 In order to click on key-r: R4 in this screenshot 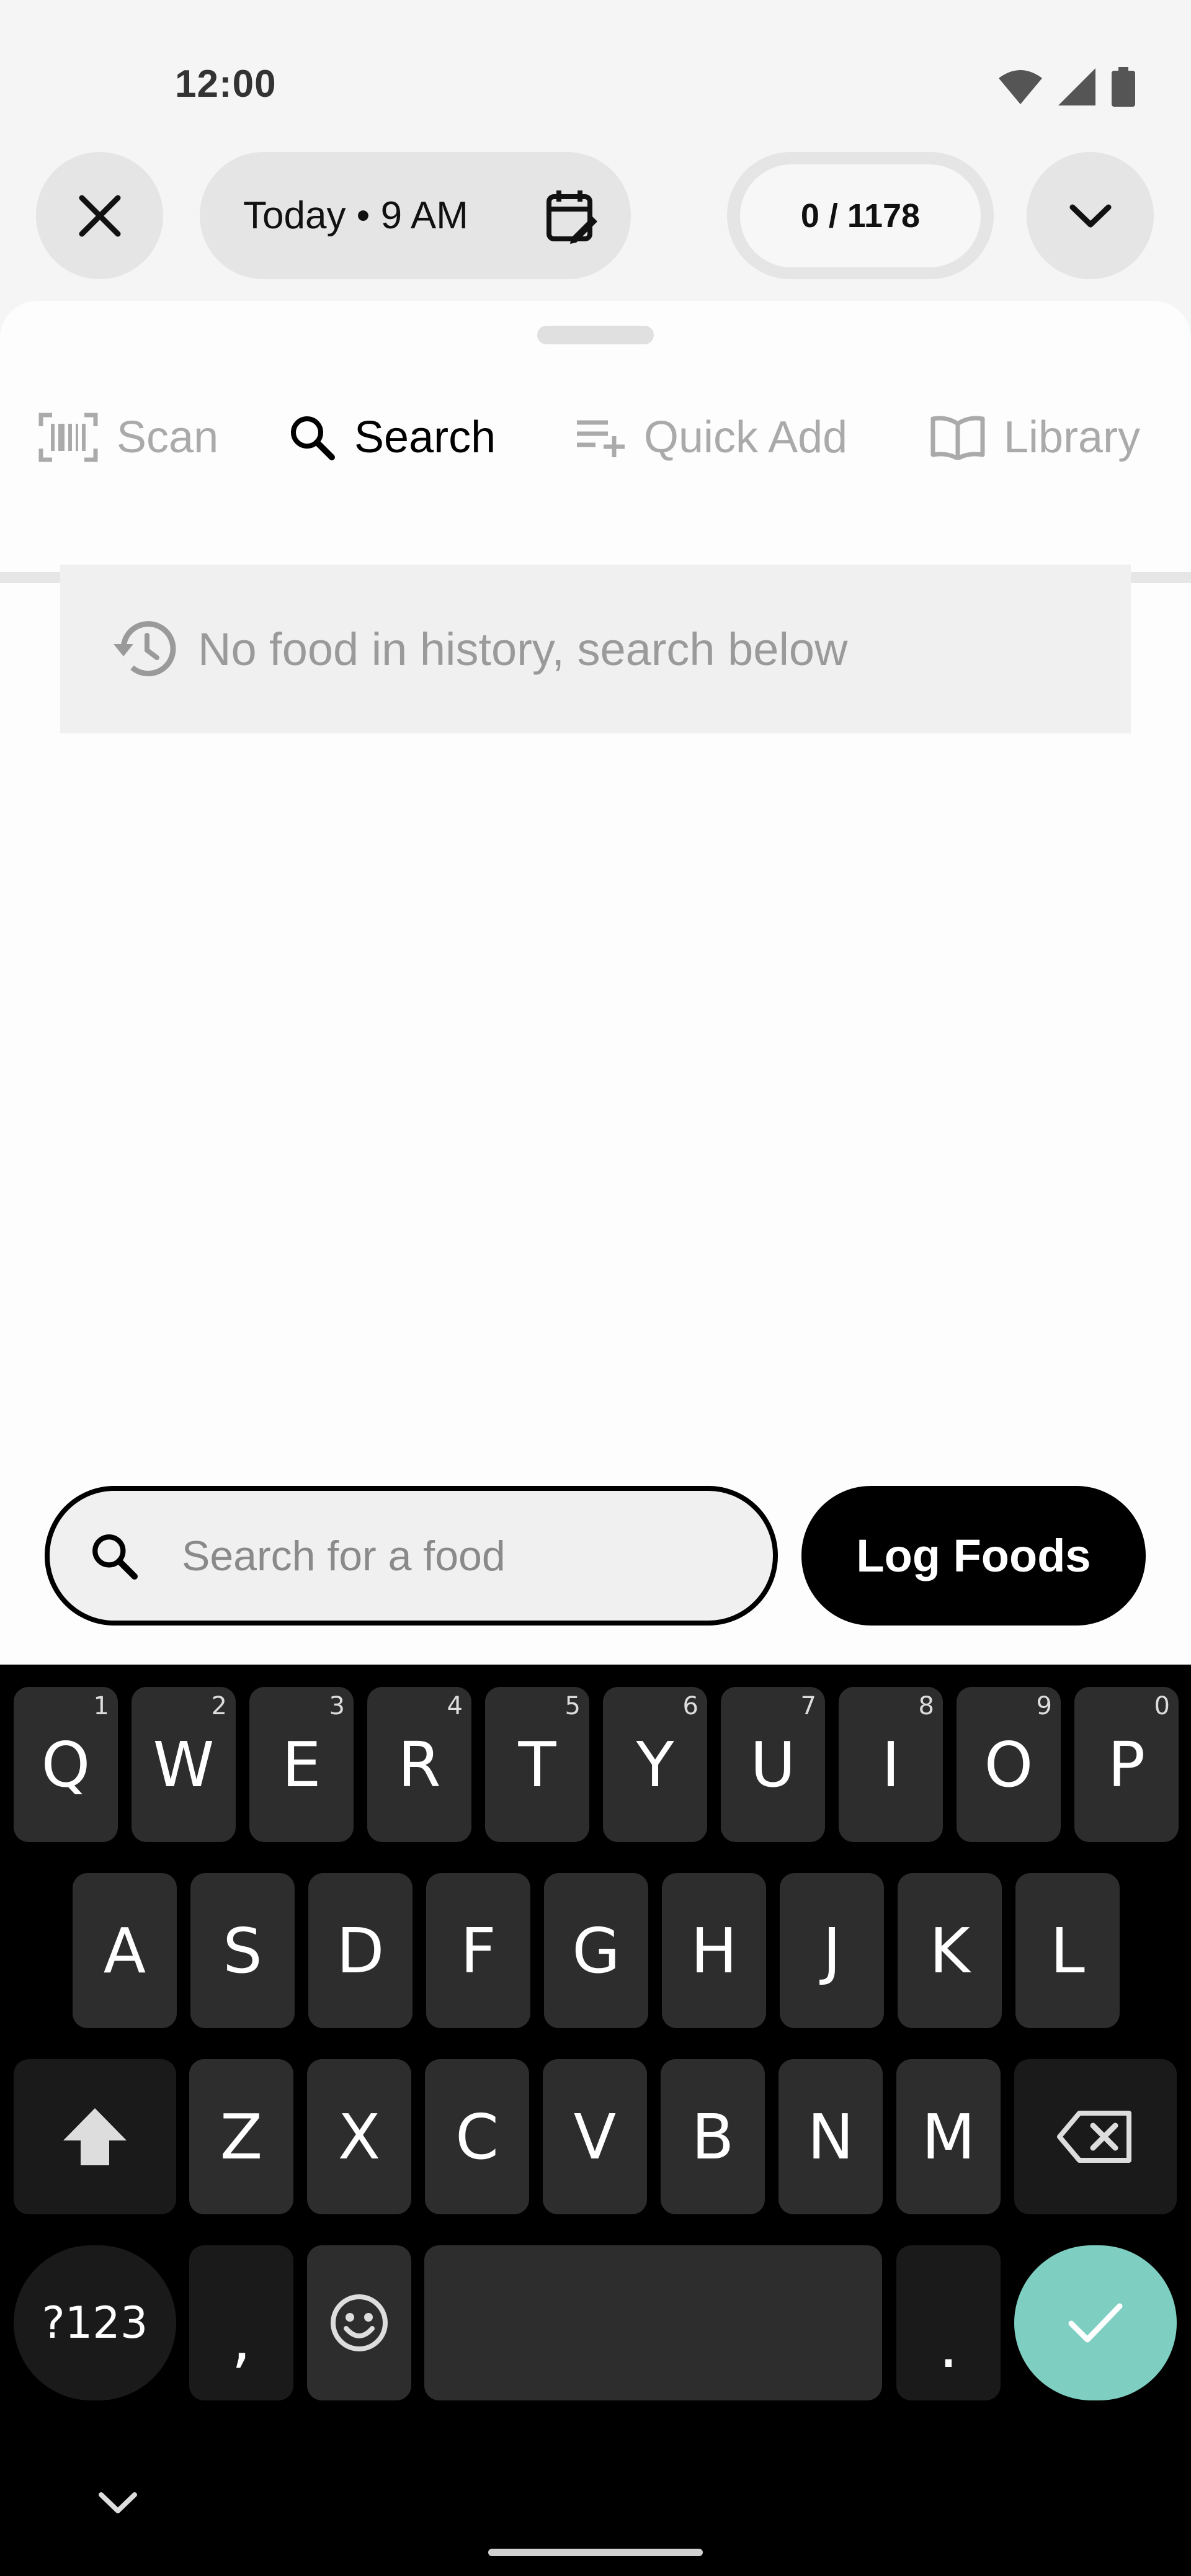, I will do `click(419, 1764)`.